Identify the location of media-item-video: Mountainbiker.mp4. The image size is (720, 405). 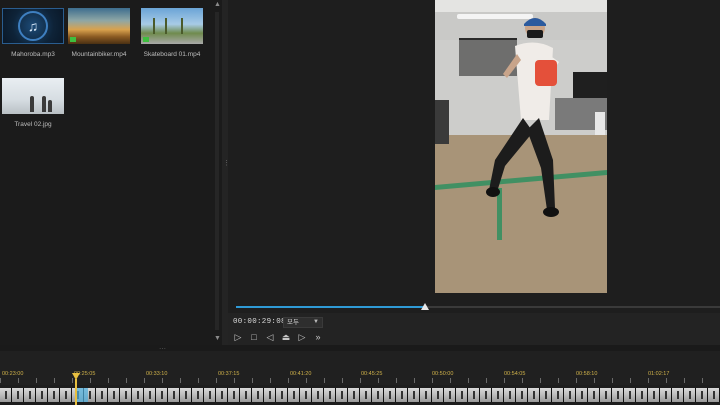
(101, 33).